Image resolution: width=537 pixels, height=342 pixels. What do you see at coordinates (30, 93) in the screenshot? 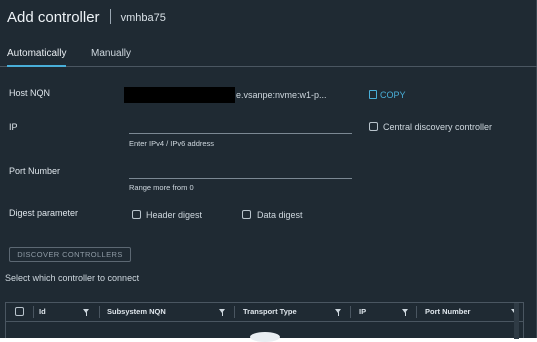
I see `host-nqn-label: Host NQN` at bounding box center [30, 93].